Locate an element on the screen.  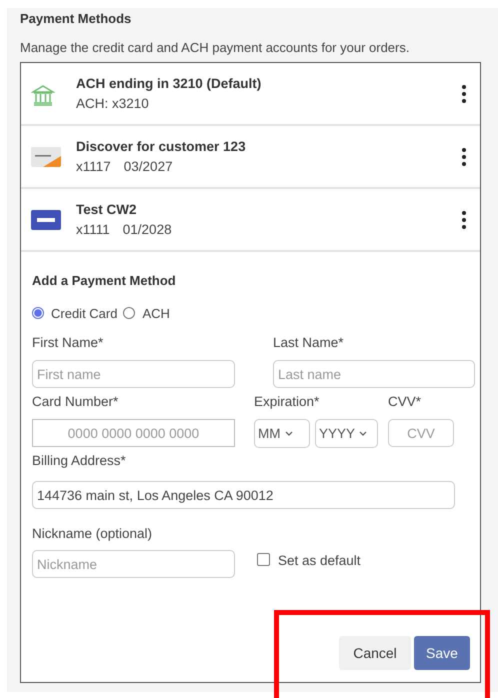
field-label: Card Number* is located at coordinates (76, 402).